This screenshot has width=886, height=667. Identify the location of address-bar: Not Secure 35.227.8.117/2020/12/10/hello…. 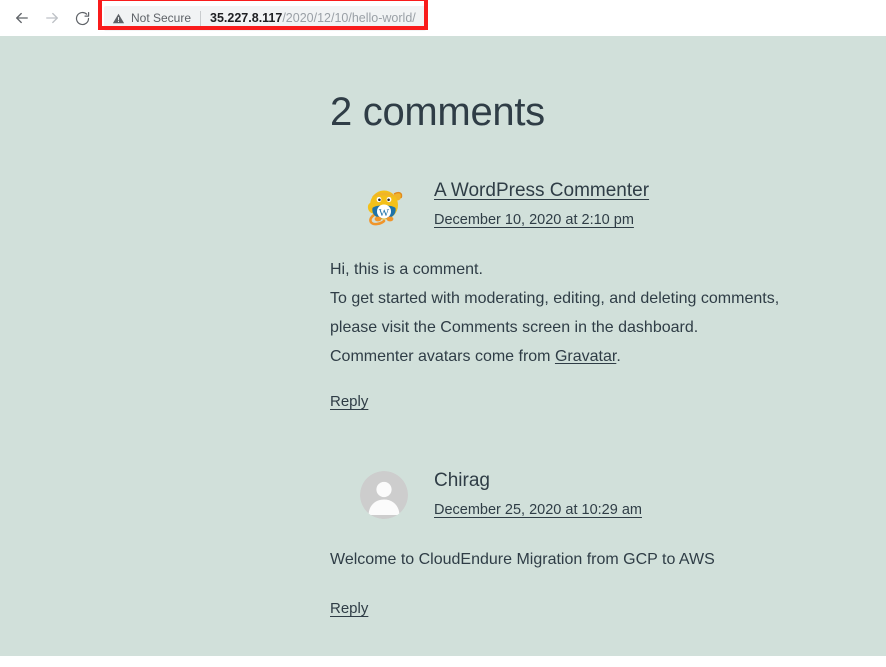
(265, 18).